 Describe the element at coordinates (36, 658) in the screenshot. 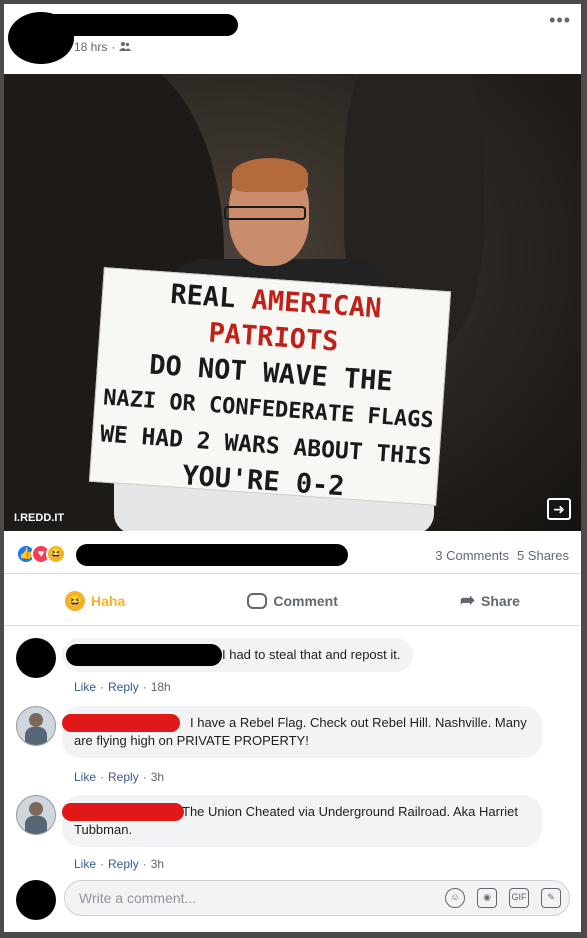

I see `commenter-avatar-redacted` at that location.